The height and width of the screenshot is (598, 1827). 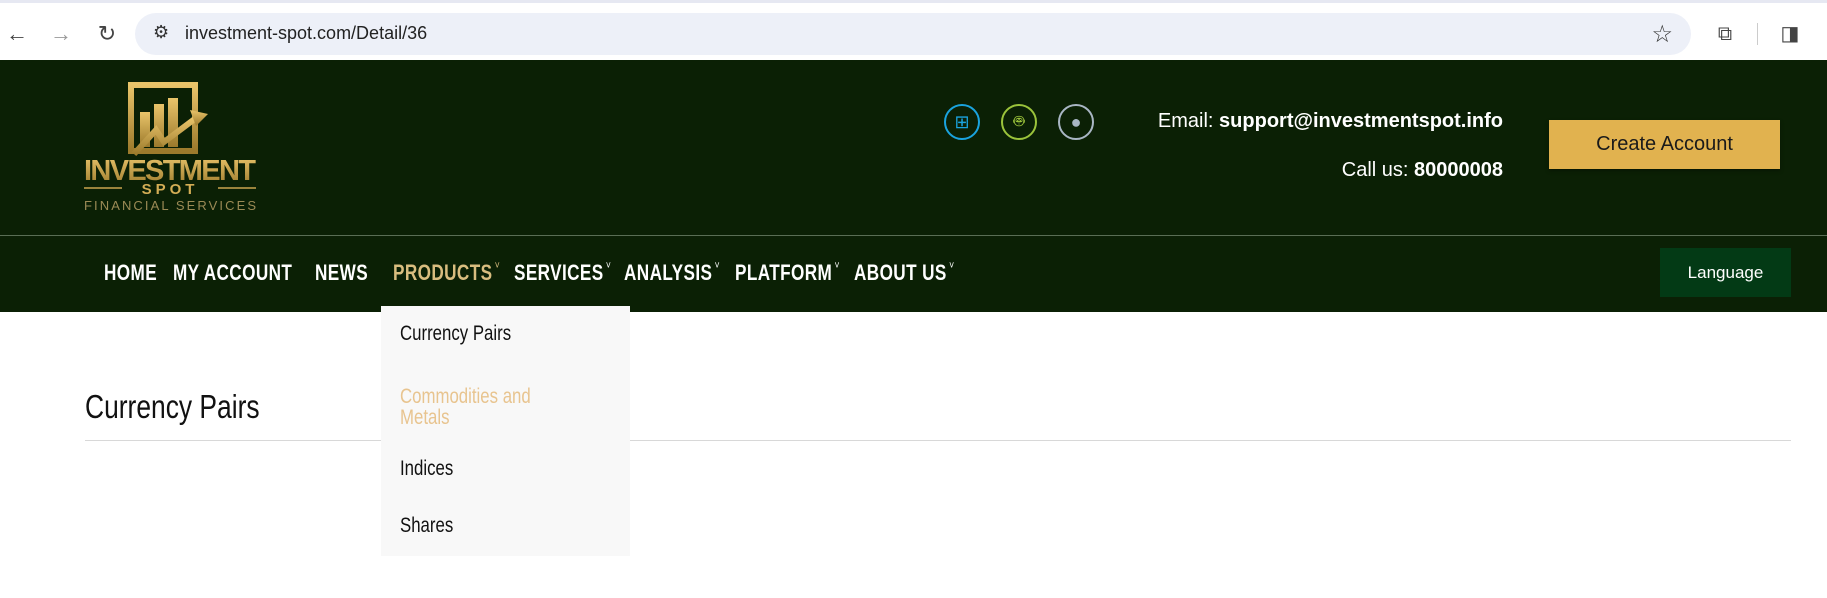 I want to click on svg-text: FINANCIAL SERVICES, so click(x=170, y=205).